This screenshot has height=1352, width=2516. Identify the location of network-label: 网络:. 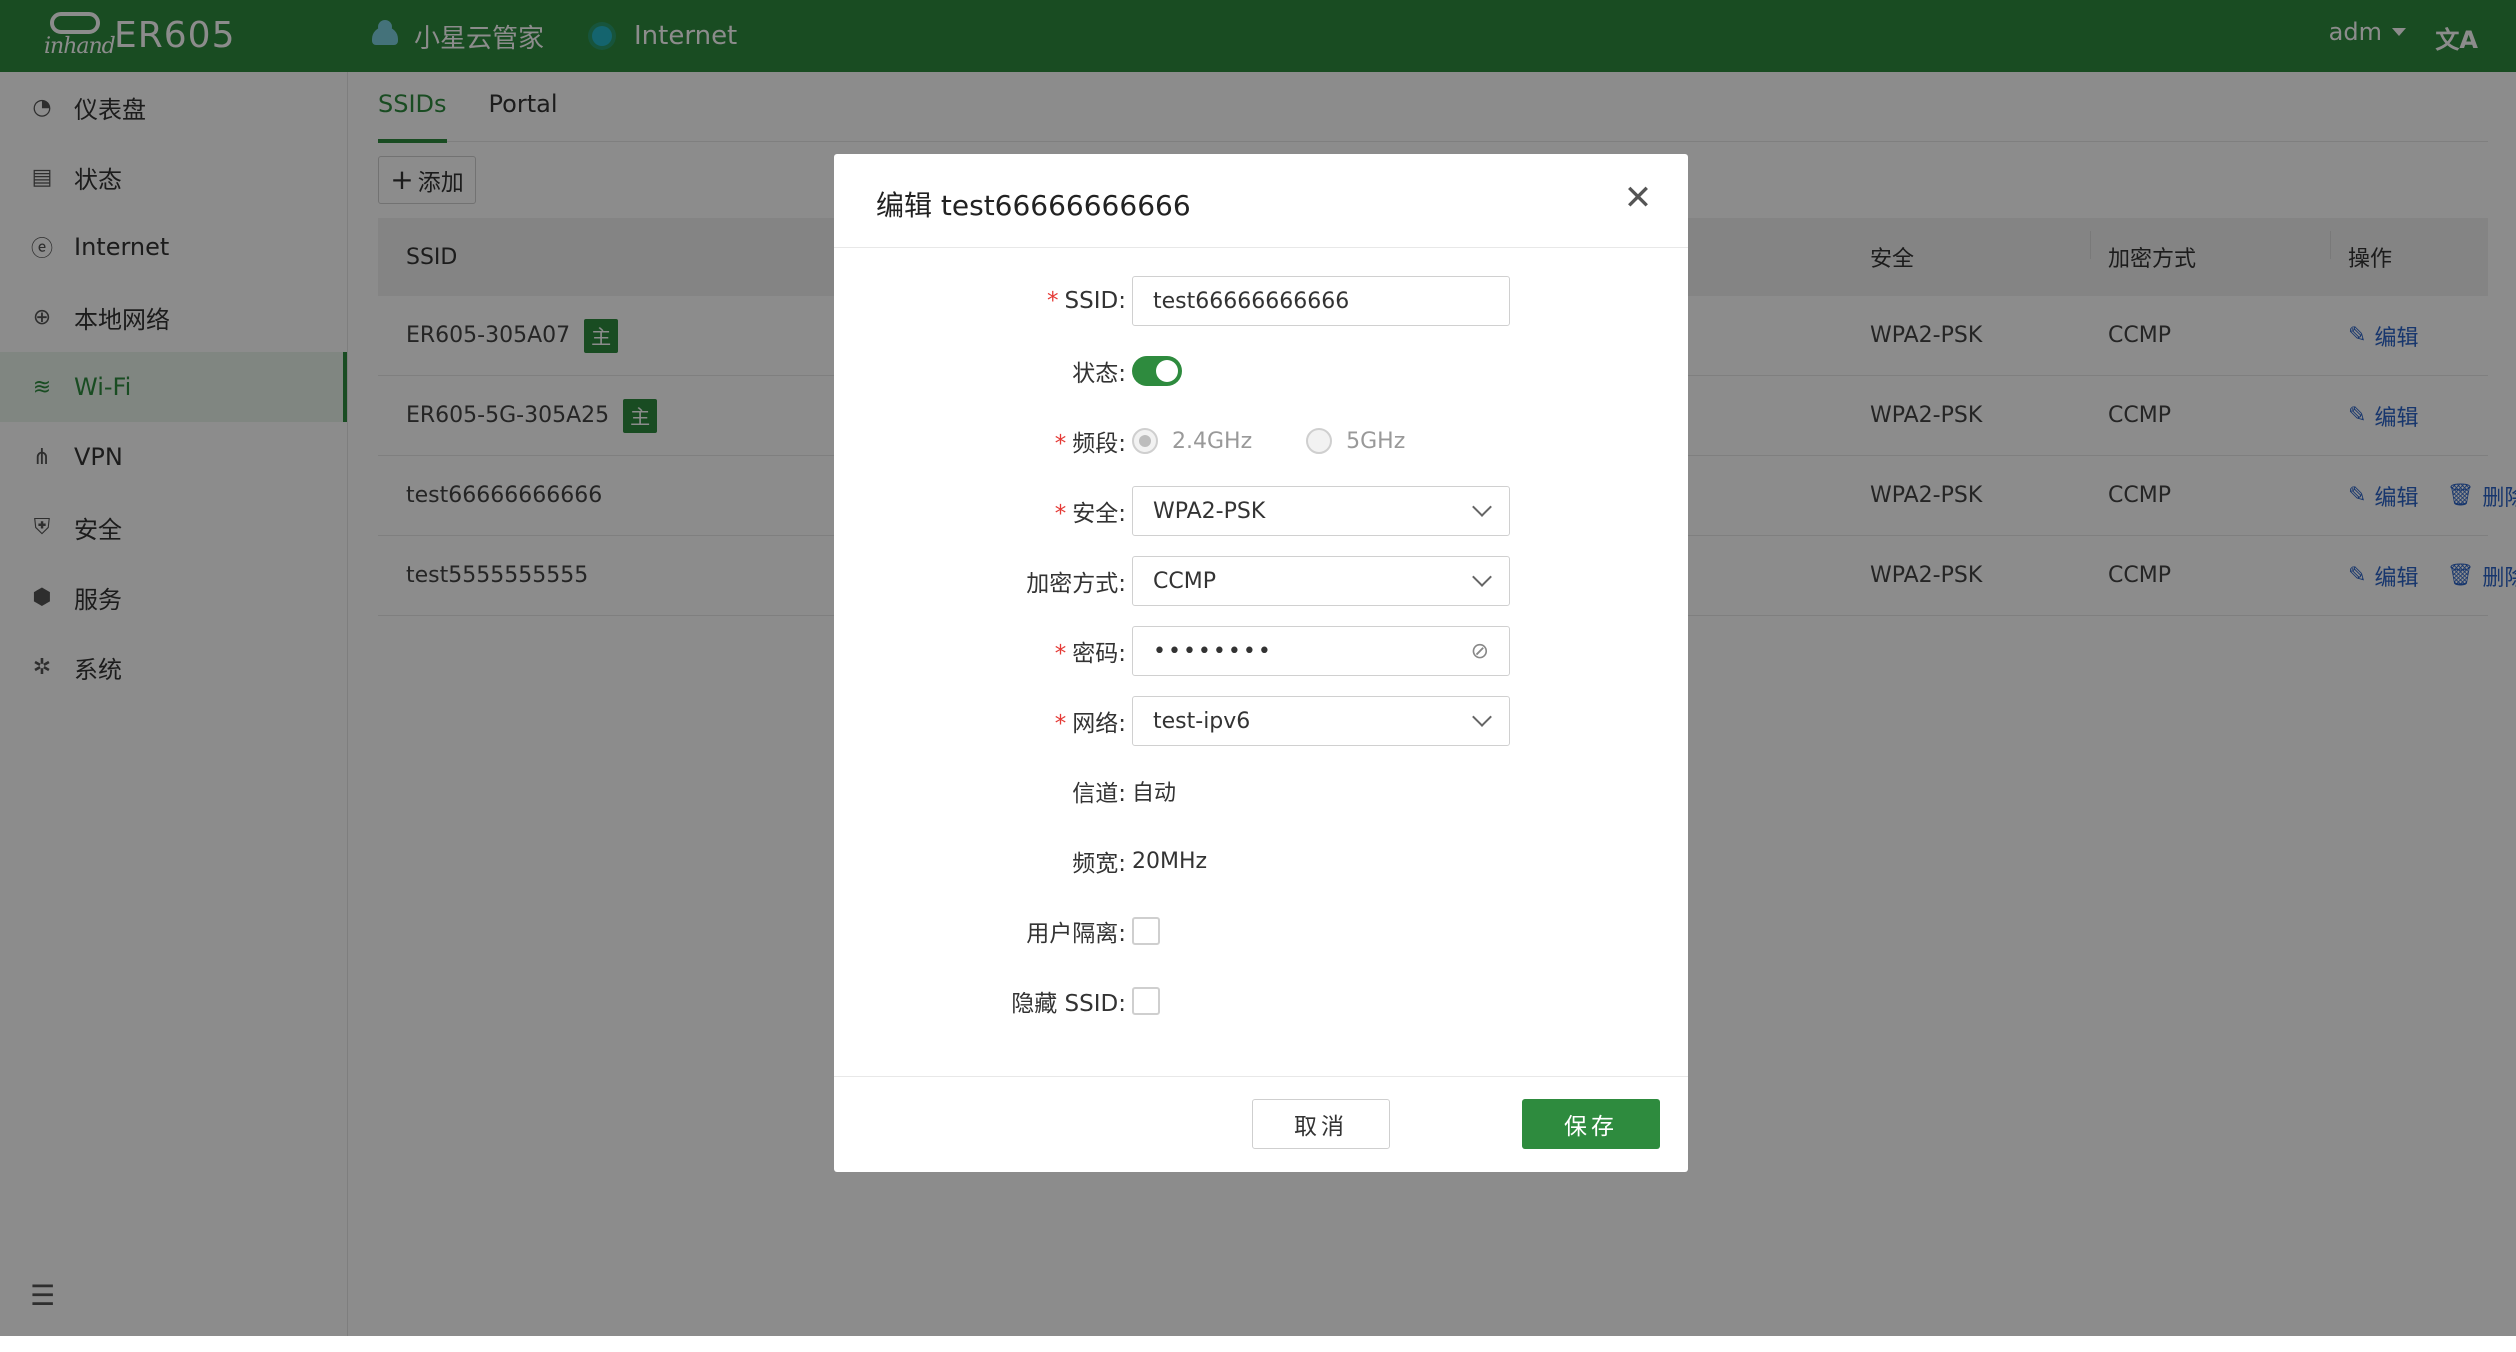
(1099, 724).